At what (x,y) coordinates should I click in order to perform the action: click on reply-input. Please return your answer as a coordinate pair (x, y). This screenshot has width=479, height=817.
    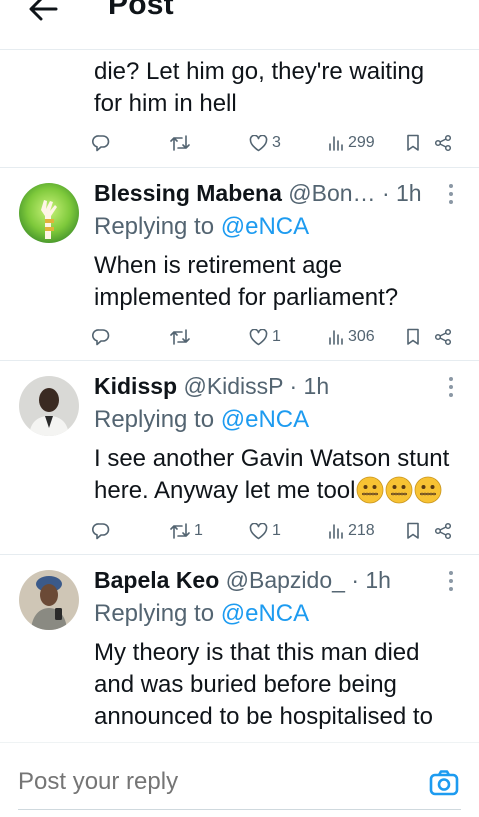
    Looking at the image, I should click on (213, 782).